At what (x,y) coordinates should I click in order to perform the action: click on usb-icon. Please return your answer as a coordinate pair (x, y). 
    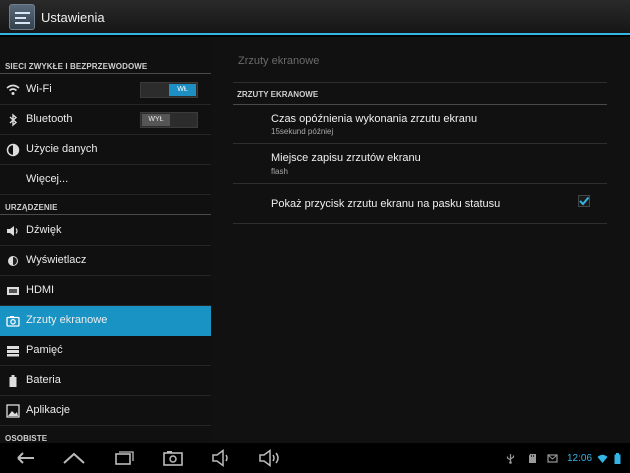
    Looking at the image, I should click on (510, 459).